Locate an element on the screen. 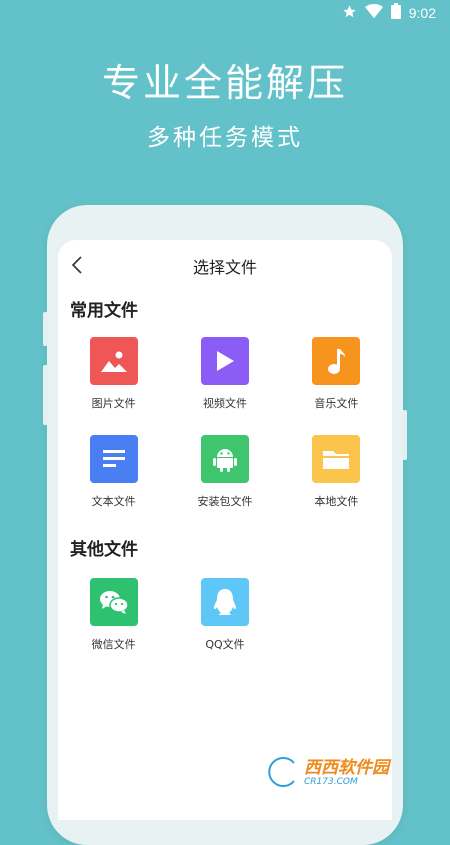 The height and width of the screenshot is (845, 450). battery-icon is located at coordinates (395, 13).